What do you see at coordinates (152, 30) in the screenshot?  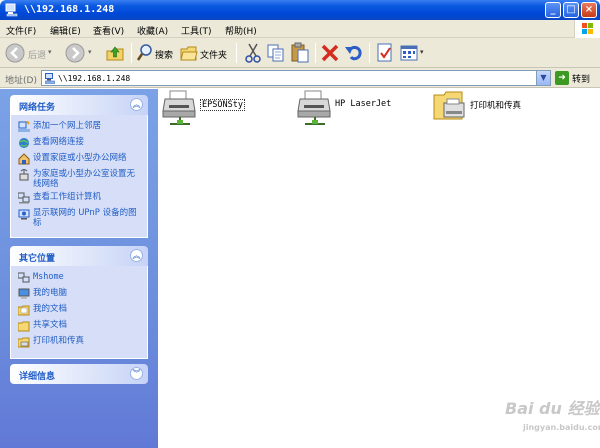 I see `menu-favorites: 收藏(A)` at bounding box center [152, 30].